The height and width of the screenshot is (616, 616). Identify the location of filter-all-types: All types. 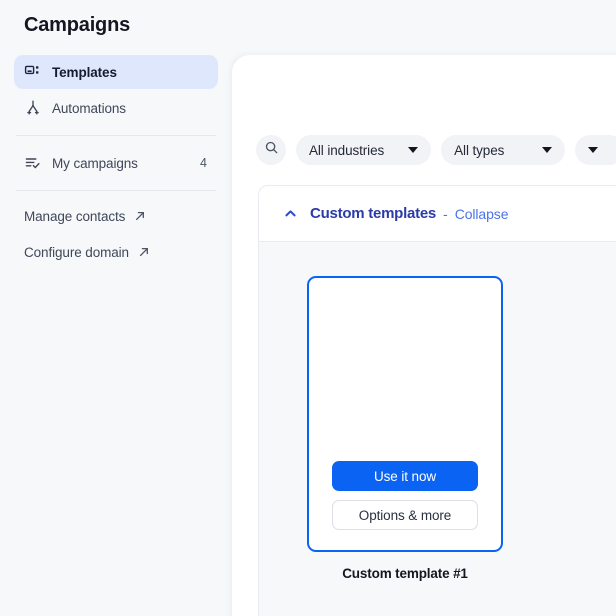
(503, 150).